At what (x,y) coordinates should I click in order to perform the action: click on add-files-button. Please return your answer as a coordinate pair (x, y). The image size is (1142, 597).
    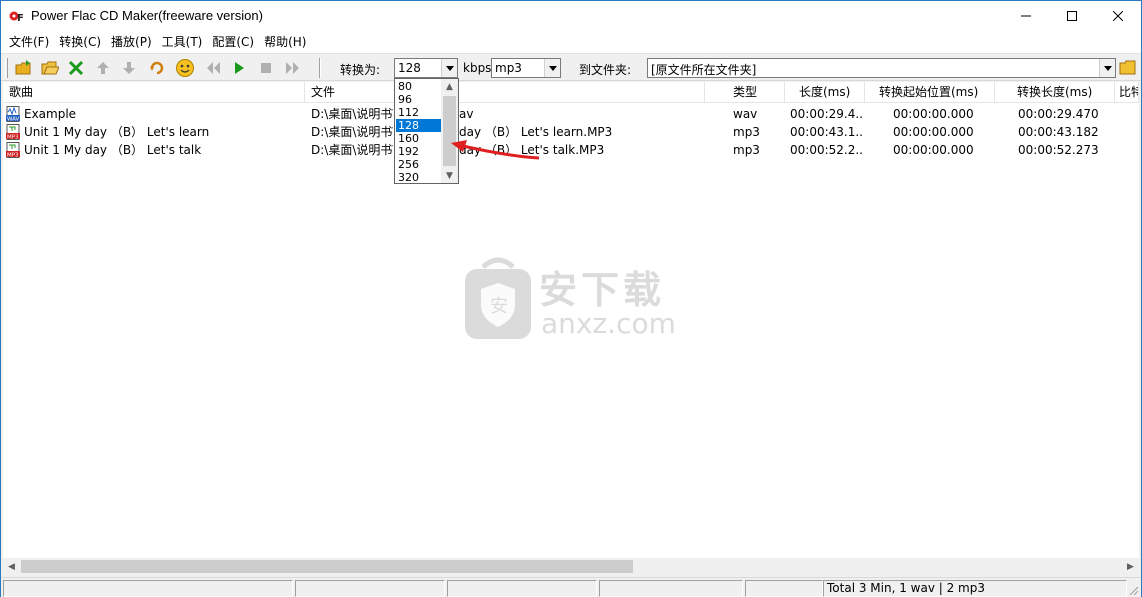
    Looking at the image, I should click on (24, 68).